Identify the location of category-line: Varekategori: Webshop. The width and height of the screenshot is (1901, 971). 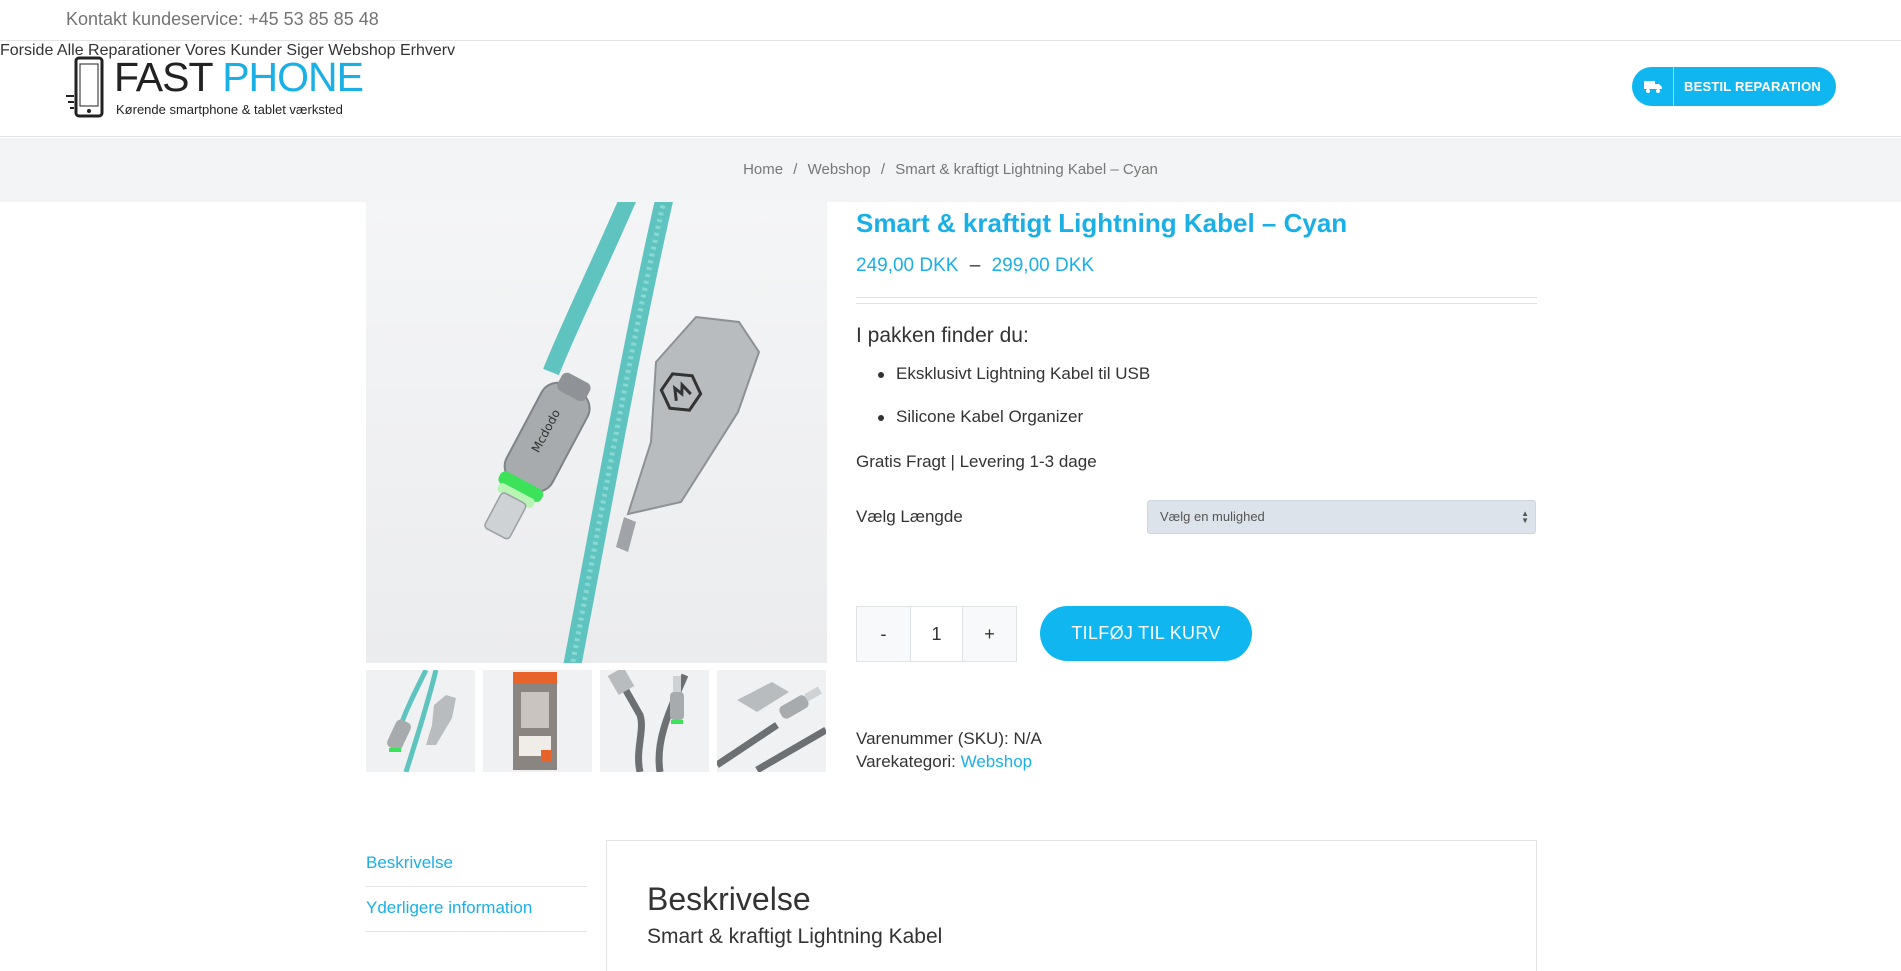
(949, 761).